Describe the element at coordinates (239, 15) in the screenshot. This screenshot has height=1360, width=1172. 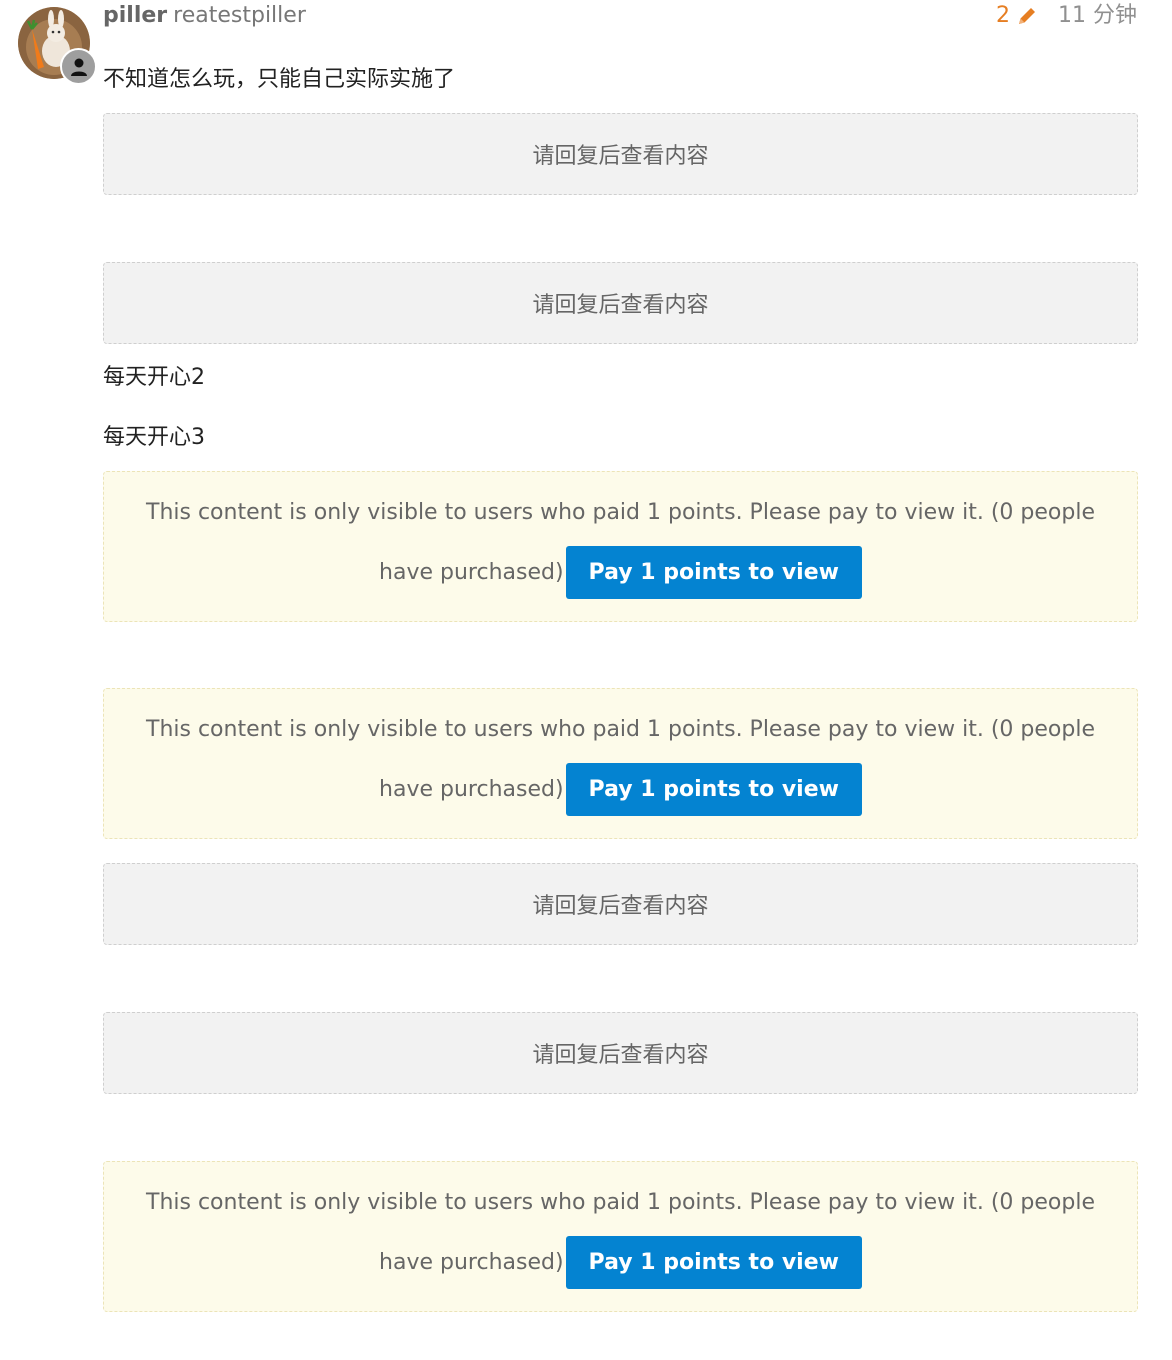
I see `full-name-link: reatestpiller` at that location.